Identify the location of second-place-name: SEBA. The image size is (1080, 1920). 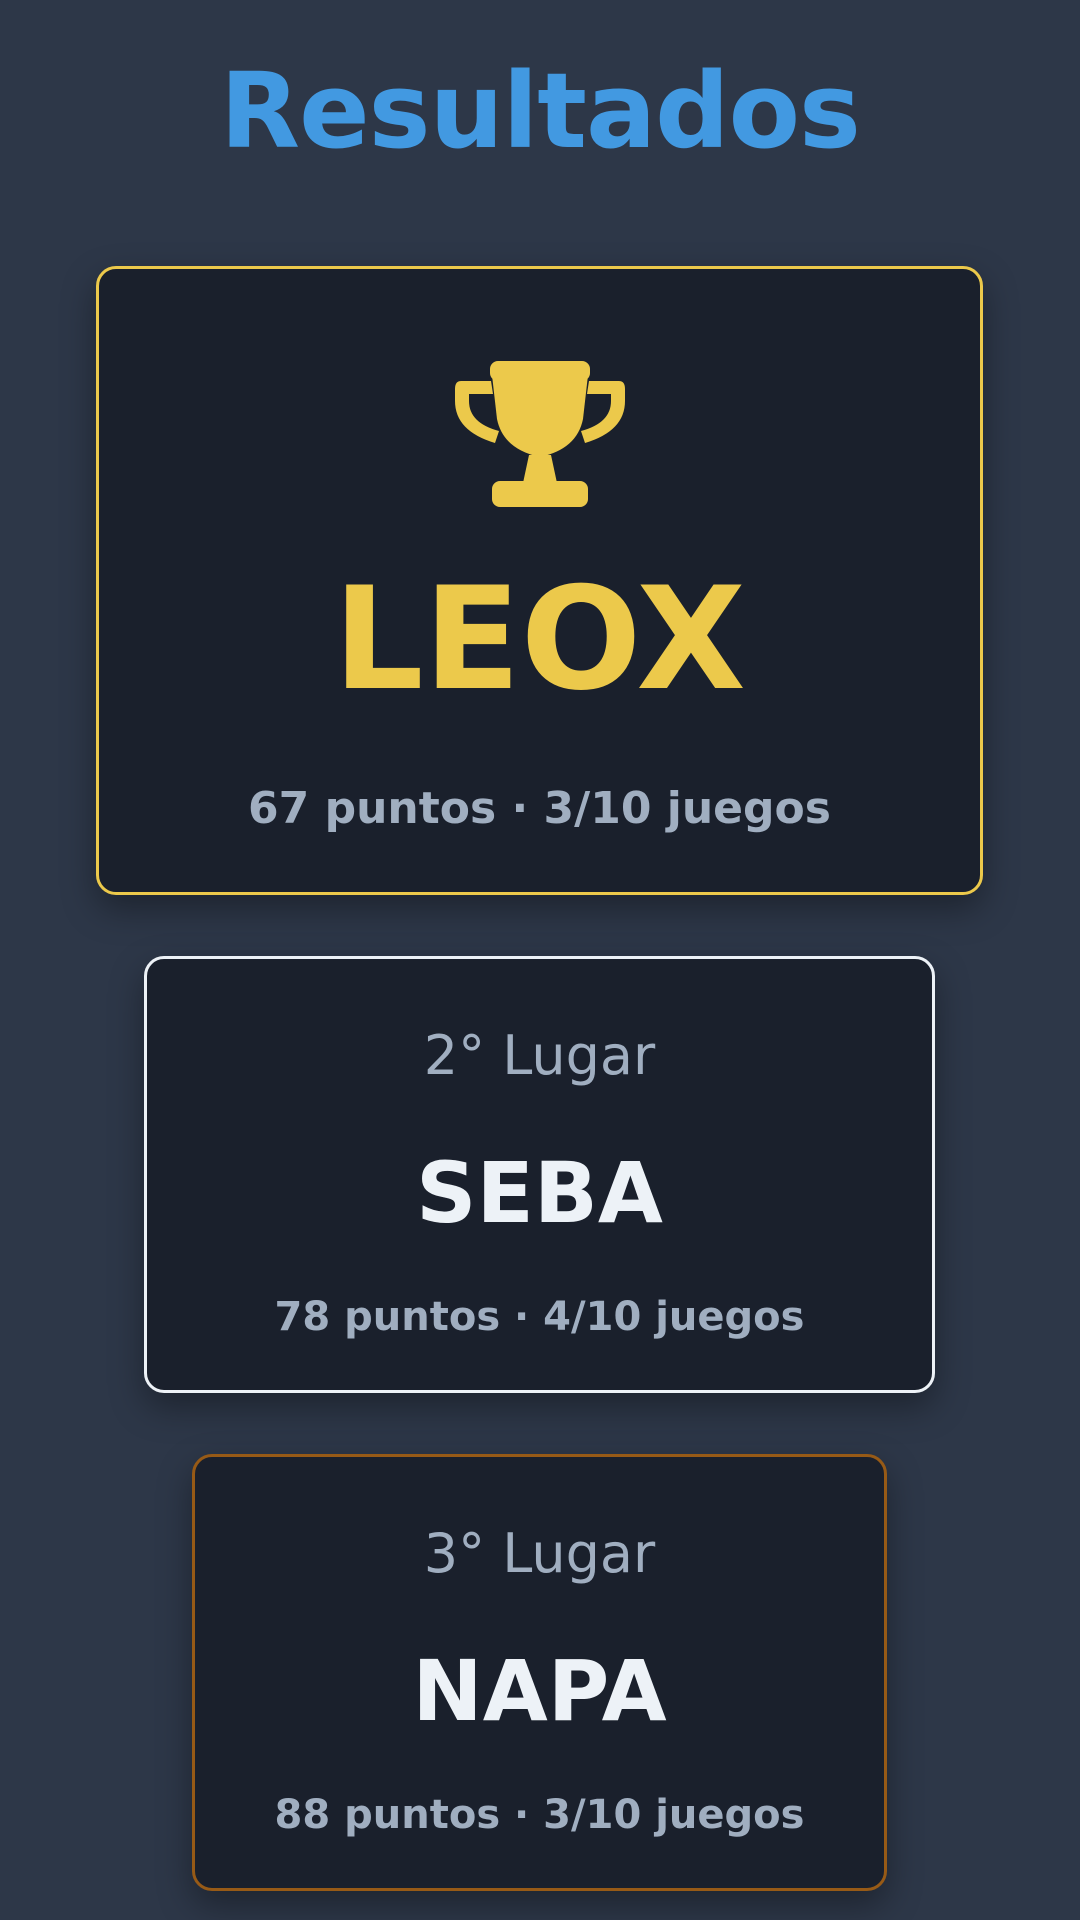
(539, 1193).